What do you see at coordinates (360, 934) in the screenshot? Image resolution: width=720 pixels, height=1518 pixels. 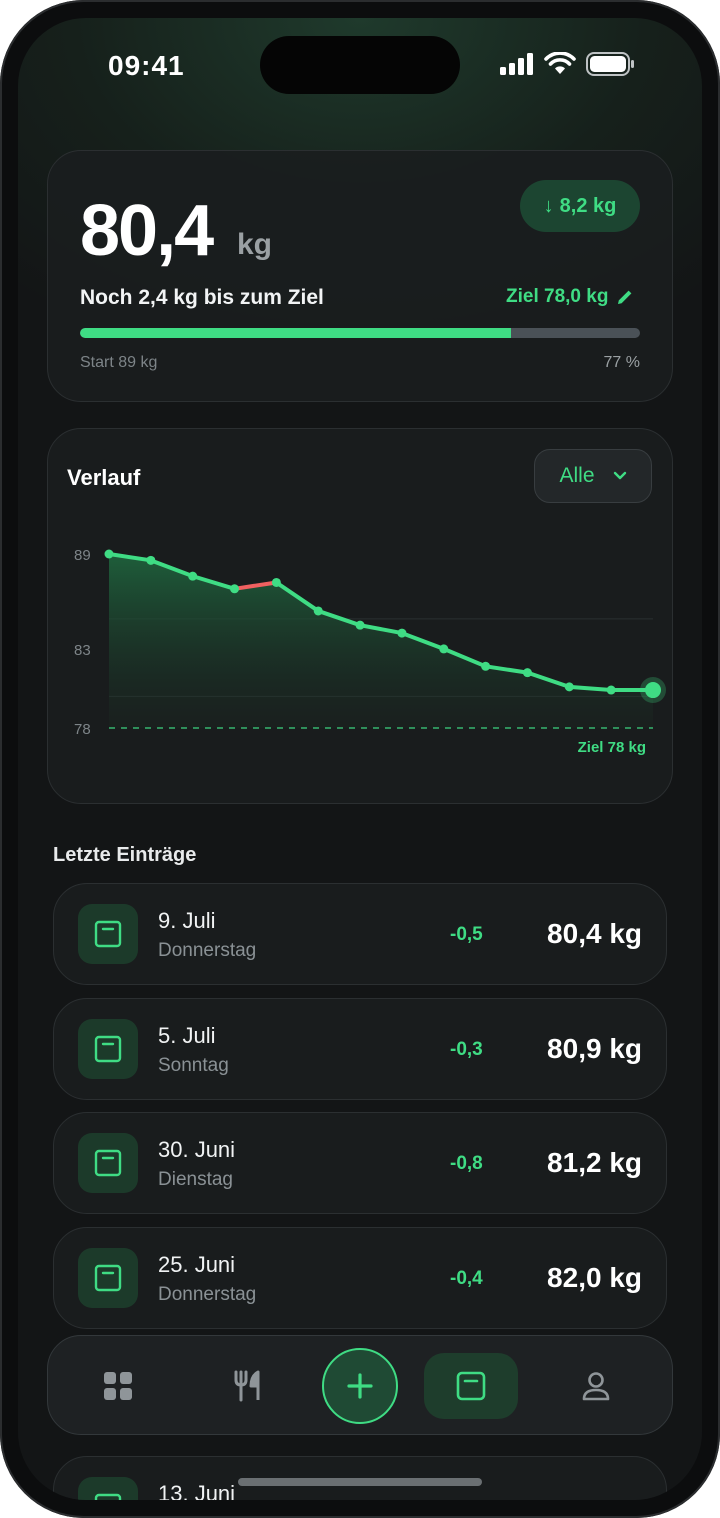 I see `entry-row: 9. Juli Donnerstag -0,5 80,4 kg` at bounding box center [360, 934].